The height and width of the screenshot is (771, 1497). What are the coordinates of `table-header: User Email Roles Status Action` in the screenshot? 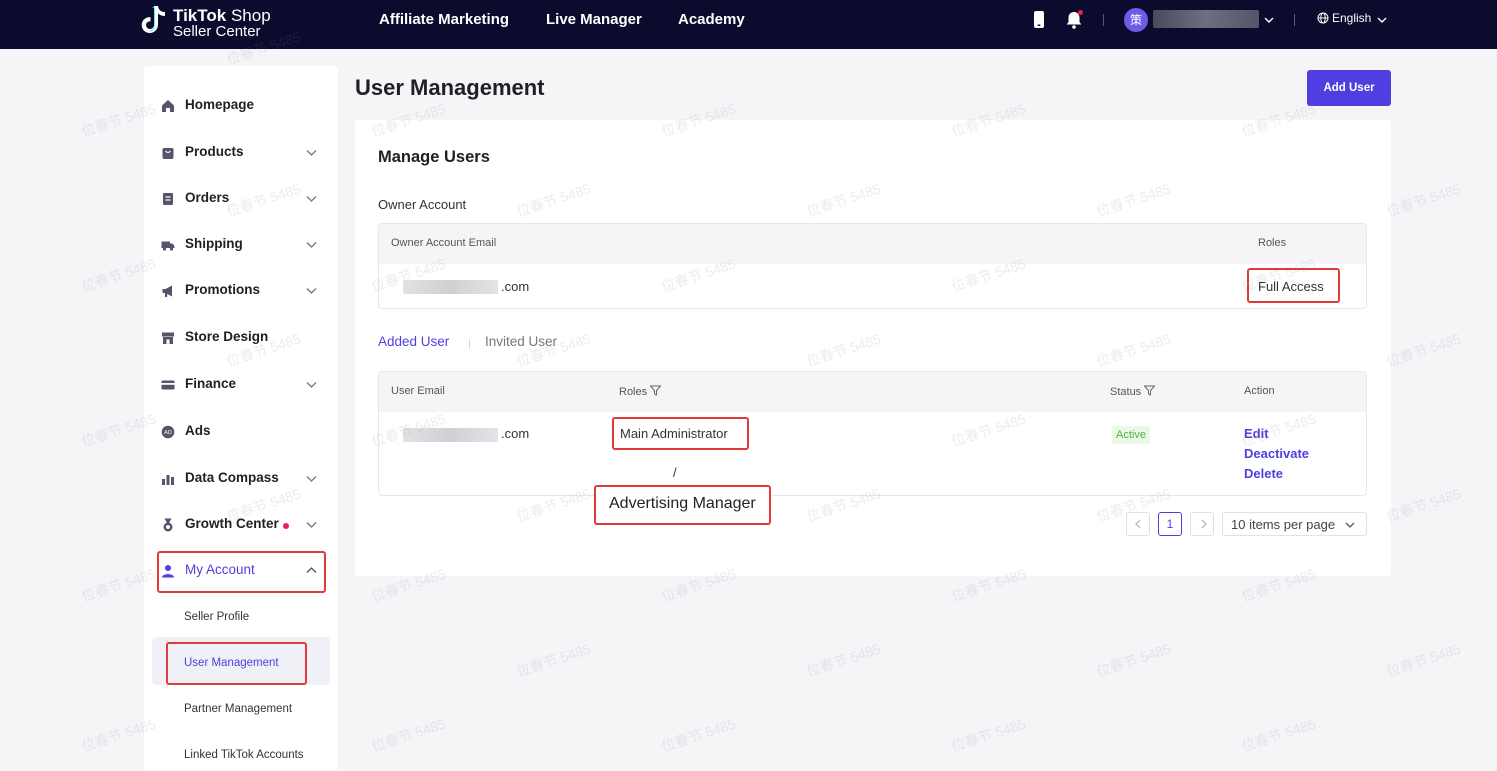 It's located at (872, 392).